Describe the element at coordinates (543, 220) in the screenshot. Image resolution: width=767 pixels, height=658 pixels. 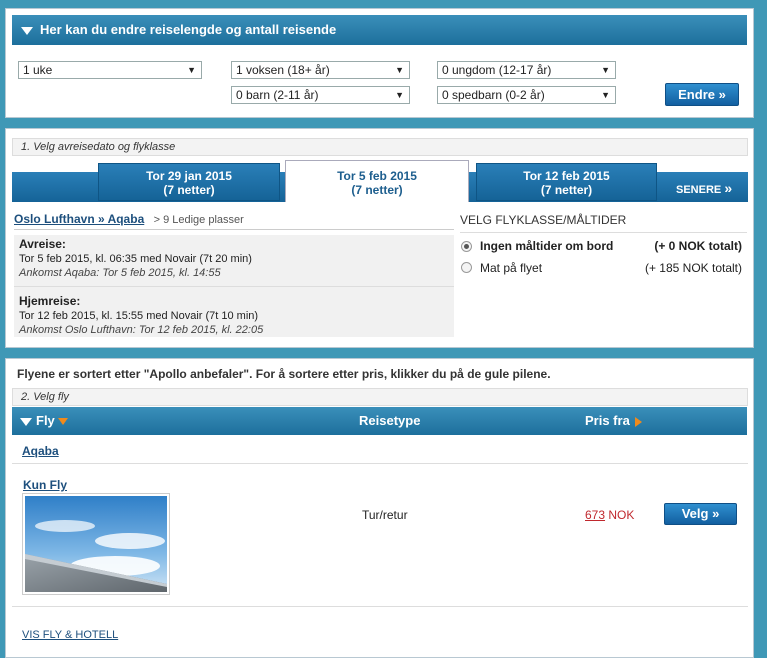
I see `class-title: VELG FLYKLASSE/MÅLTIDER` at that location.